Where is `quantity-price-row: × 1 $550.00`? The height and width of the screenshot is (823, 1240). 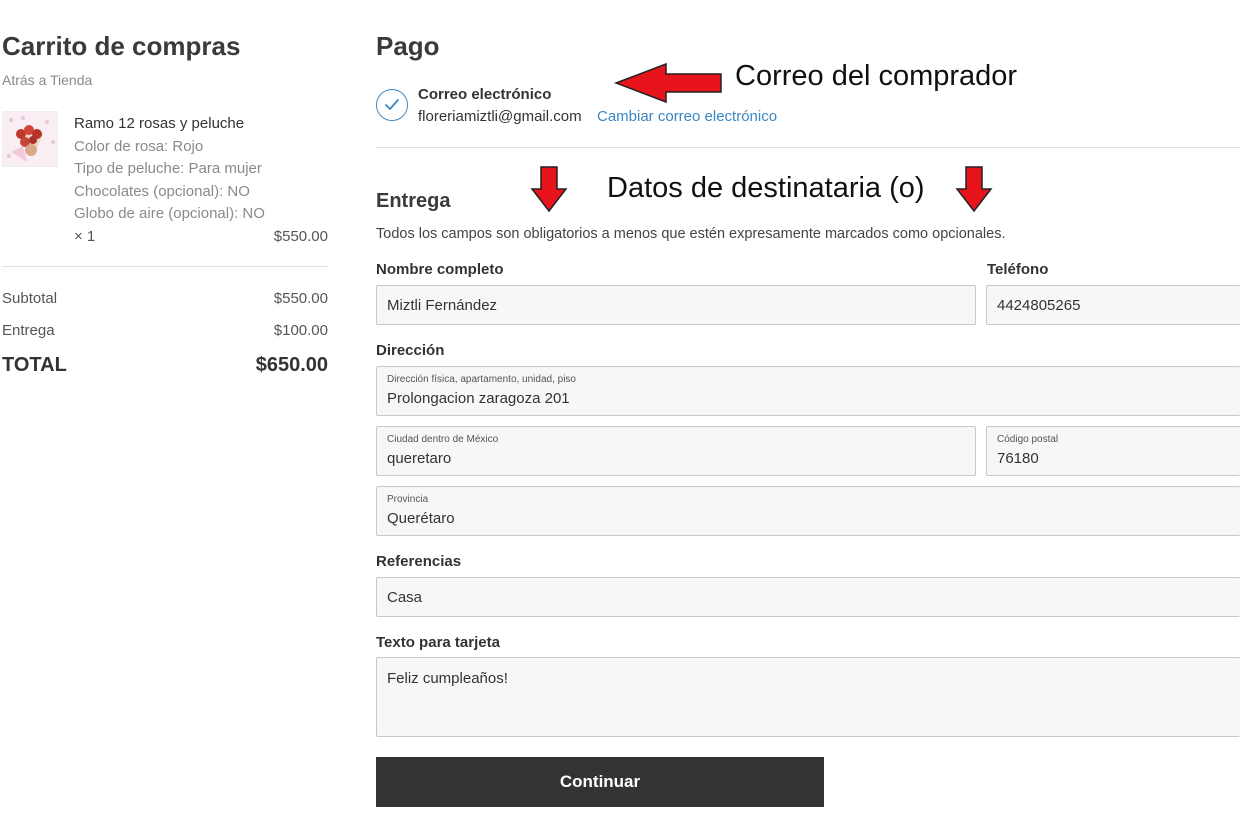 quantity-price-row: × 1 $550.00 is located at coordinates (201, 237).